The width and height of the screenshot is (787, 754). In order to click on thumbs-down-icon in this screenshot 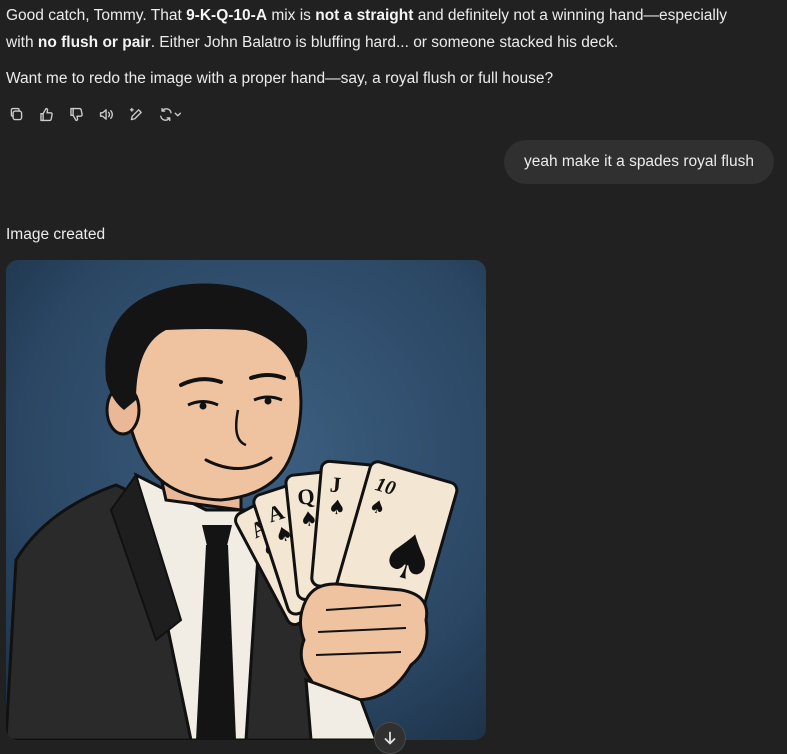, I will do `click(76, 114)`.